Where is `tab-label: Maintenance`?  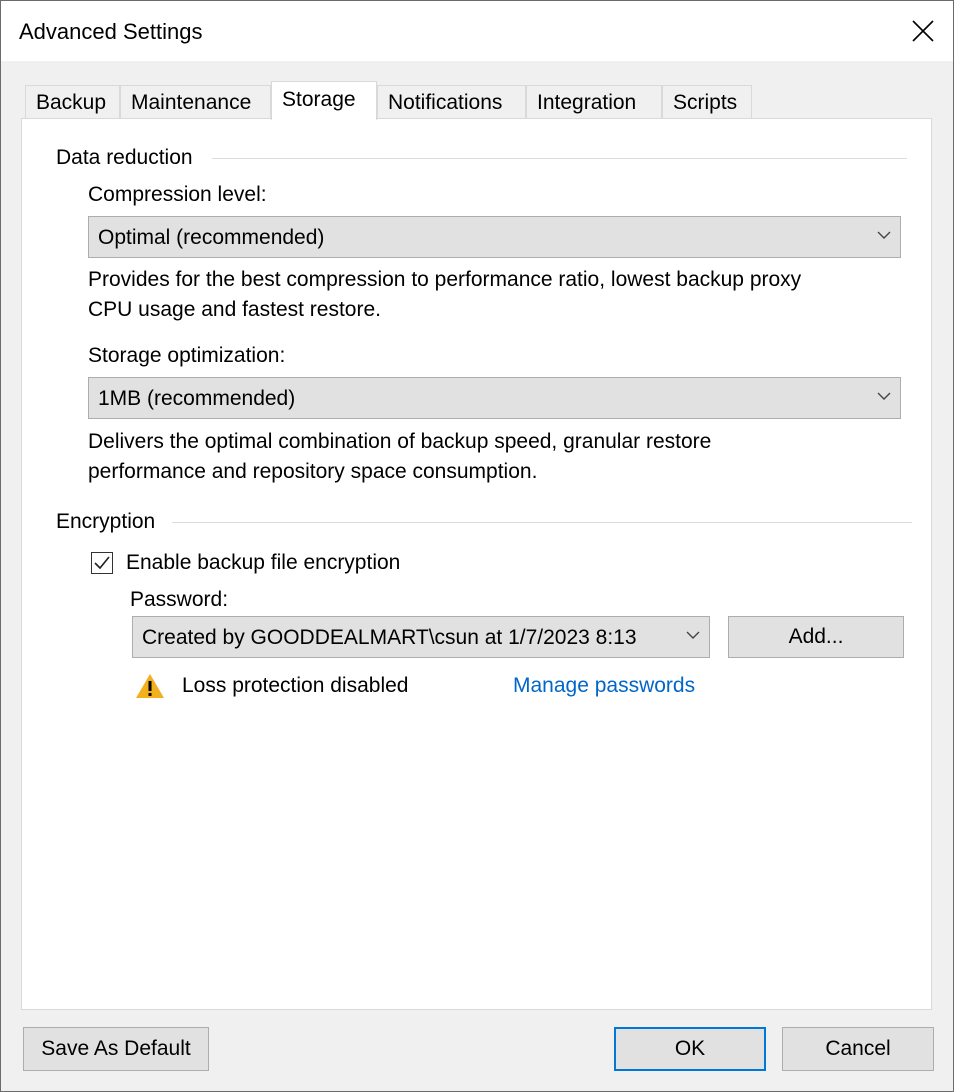 tab-label: Maintenance is located at coordinates (191, 102).